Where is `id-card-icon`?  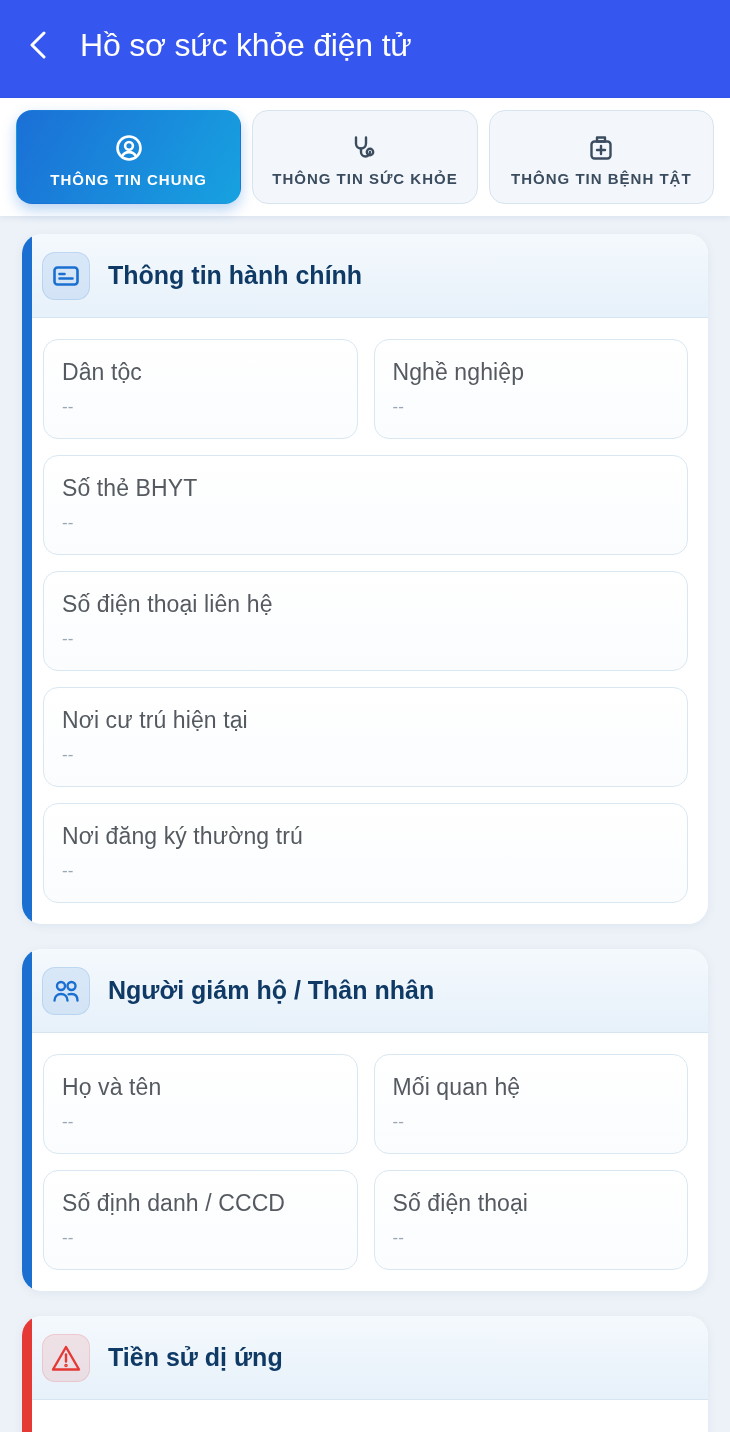
id-card-icon is located at coordinates (66, 275).